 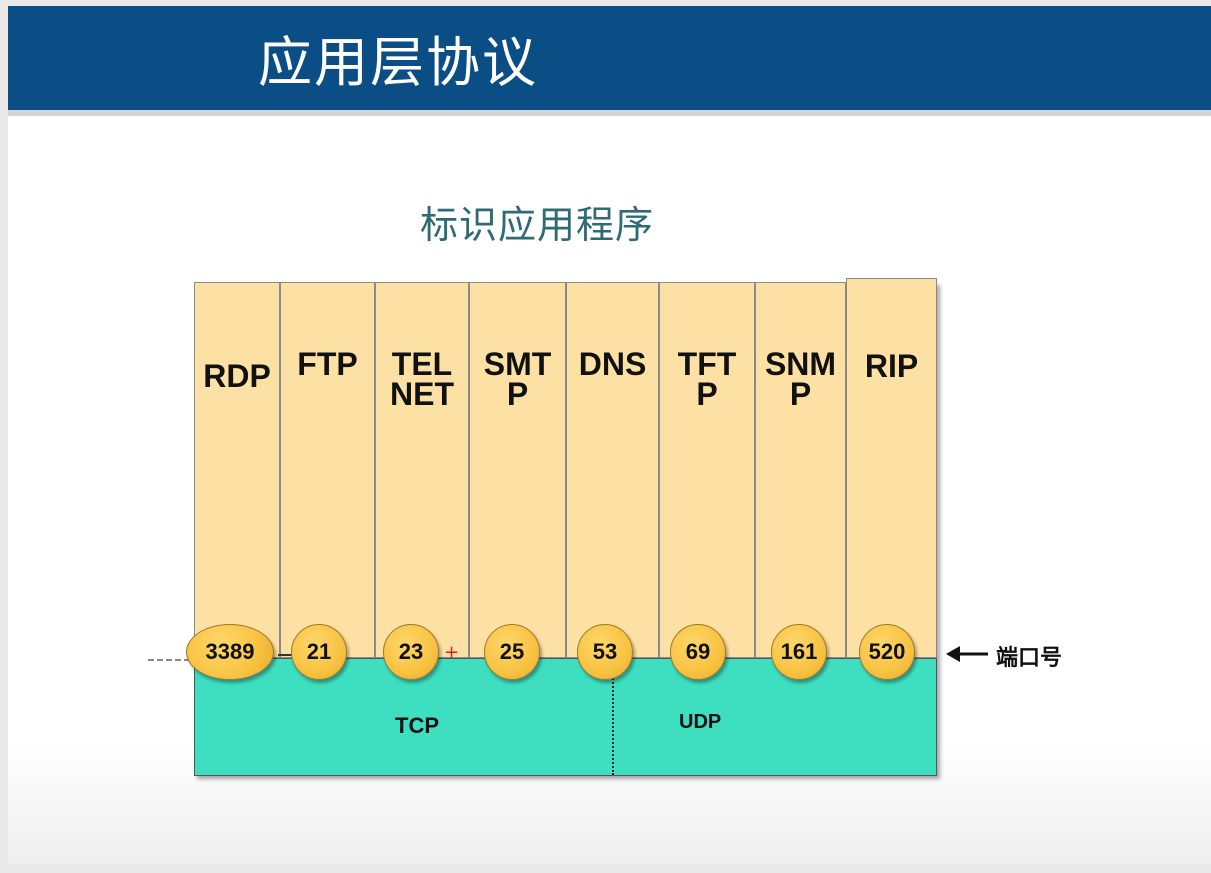 What do you see at coordinates (799, 652) in the screenshot?
I see `port-circle-snmp: 161` at bounding box center [799, 652].